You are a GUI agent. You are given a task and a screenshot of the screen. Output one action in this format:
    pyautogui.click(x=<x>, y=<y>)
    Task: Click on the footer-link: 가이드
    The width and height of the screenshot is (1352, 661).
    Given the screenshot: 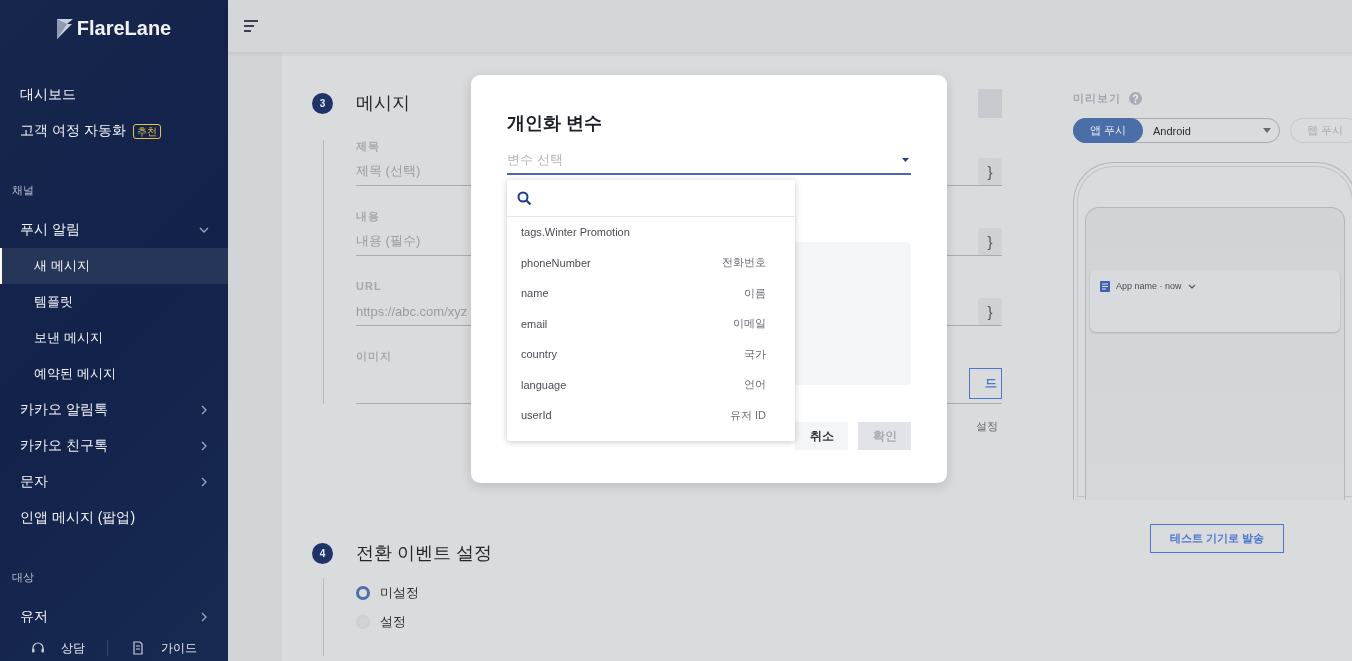 What is the action you would take?
    pyautogui.click(x=163, y=648)
    